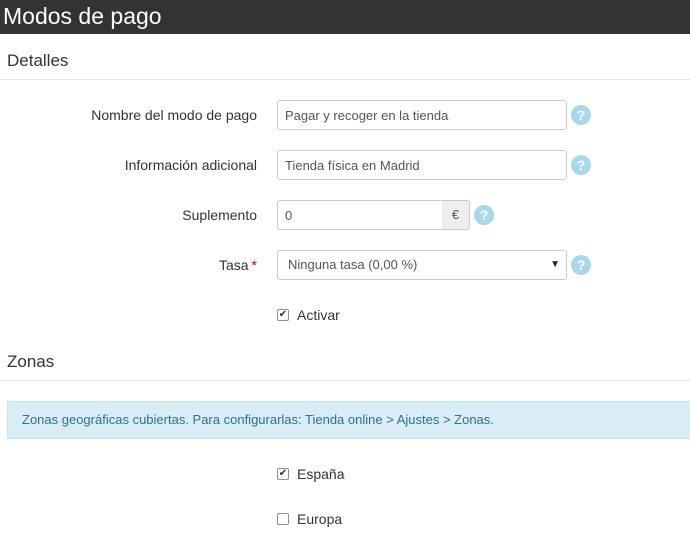 The image size is (690, 540). I want to click on page-title: Modos de pago, so click(82, 16).